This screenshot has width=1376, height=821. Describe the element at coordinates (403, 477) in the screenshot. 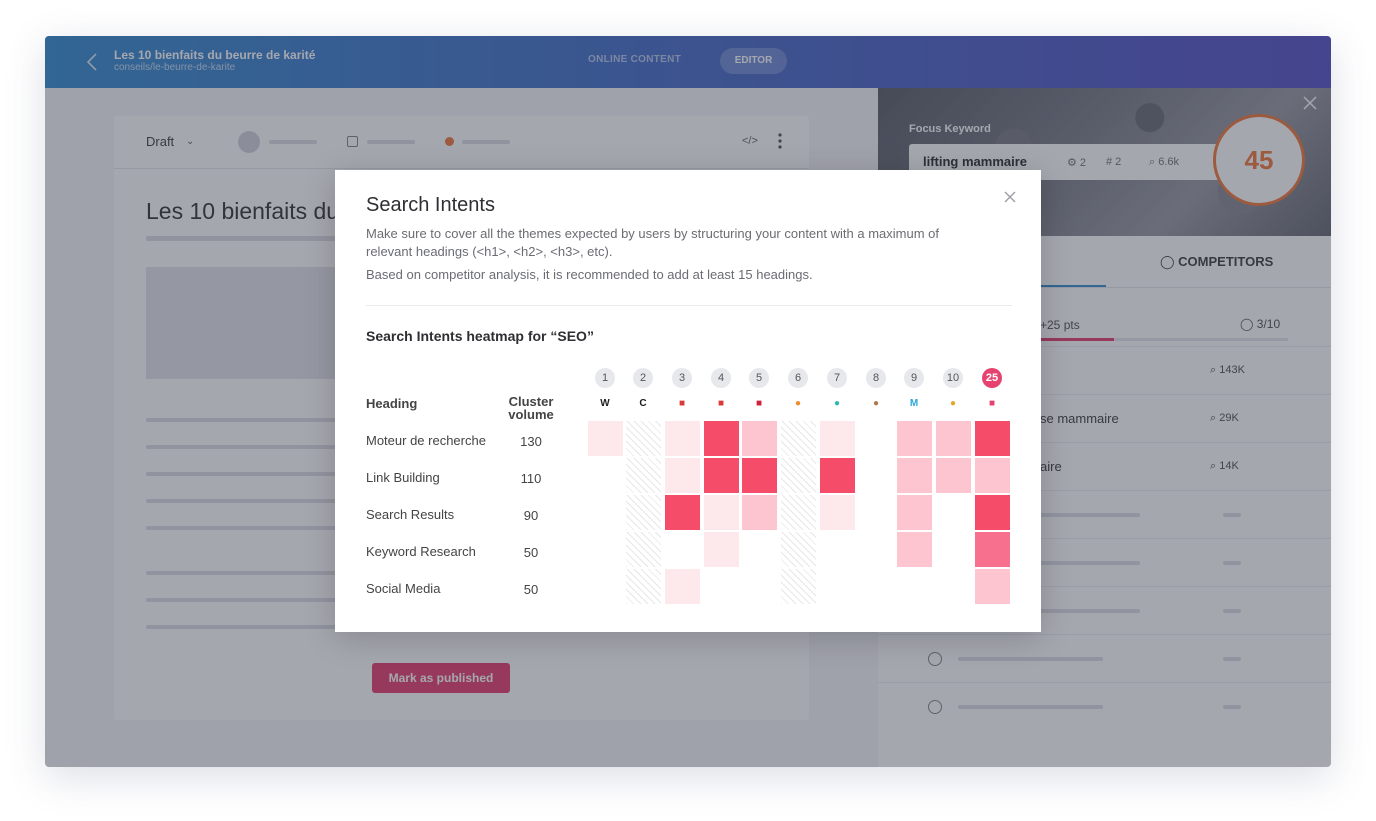

I see `heatmap-row-label: Link Building` at that location.